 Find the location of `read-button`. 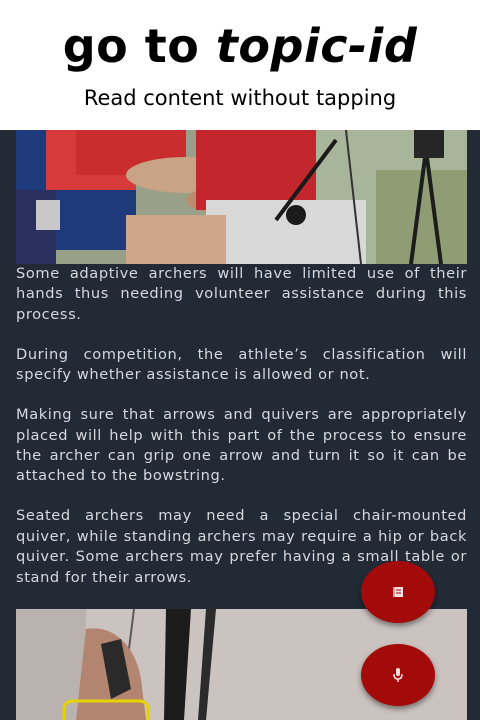

read-button is located at coordinates (398, 592).